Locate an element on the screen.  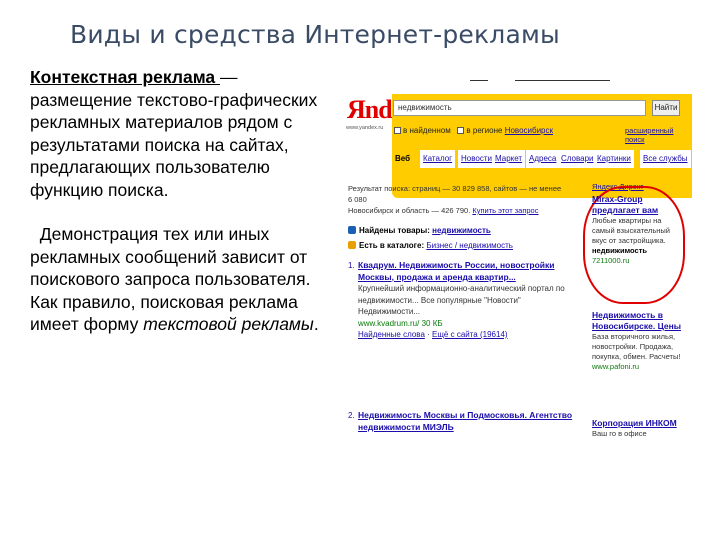
paragraph-3-italic: текстовой рекламы is located at coordinates (228, 324).